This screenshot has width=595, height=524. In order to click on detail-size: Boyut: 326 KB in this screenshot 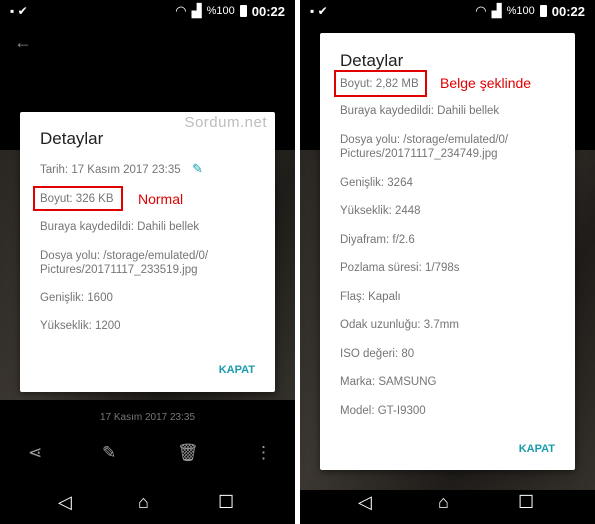, I will do `click(77, 199)`.